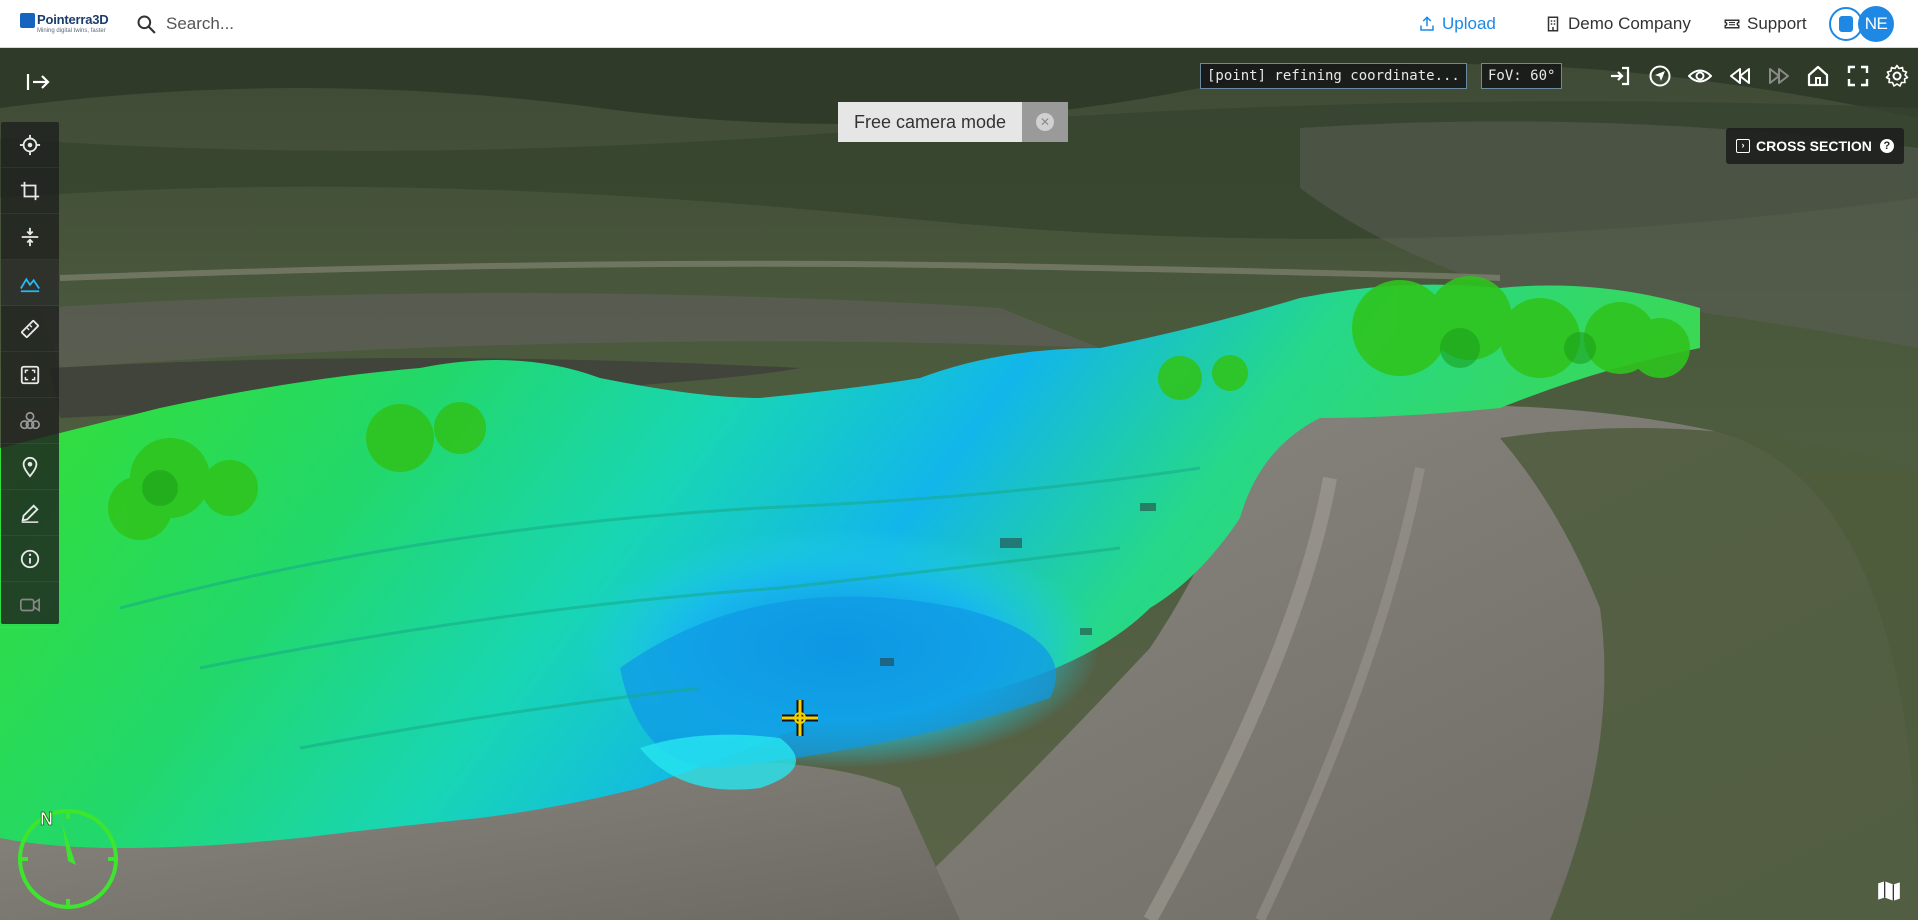  I want to click on vertical-split-tool-button, so click(30, 237).